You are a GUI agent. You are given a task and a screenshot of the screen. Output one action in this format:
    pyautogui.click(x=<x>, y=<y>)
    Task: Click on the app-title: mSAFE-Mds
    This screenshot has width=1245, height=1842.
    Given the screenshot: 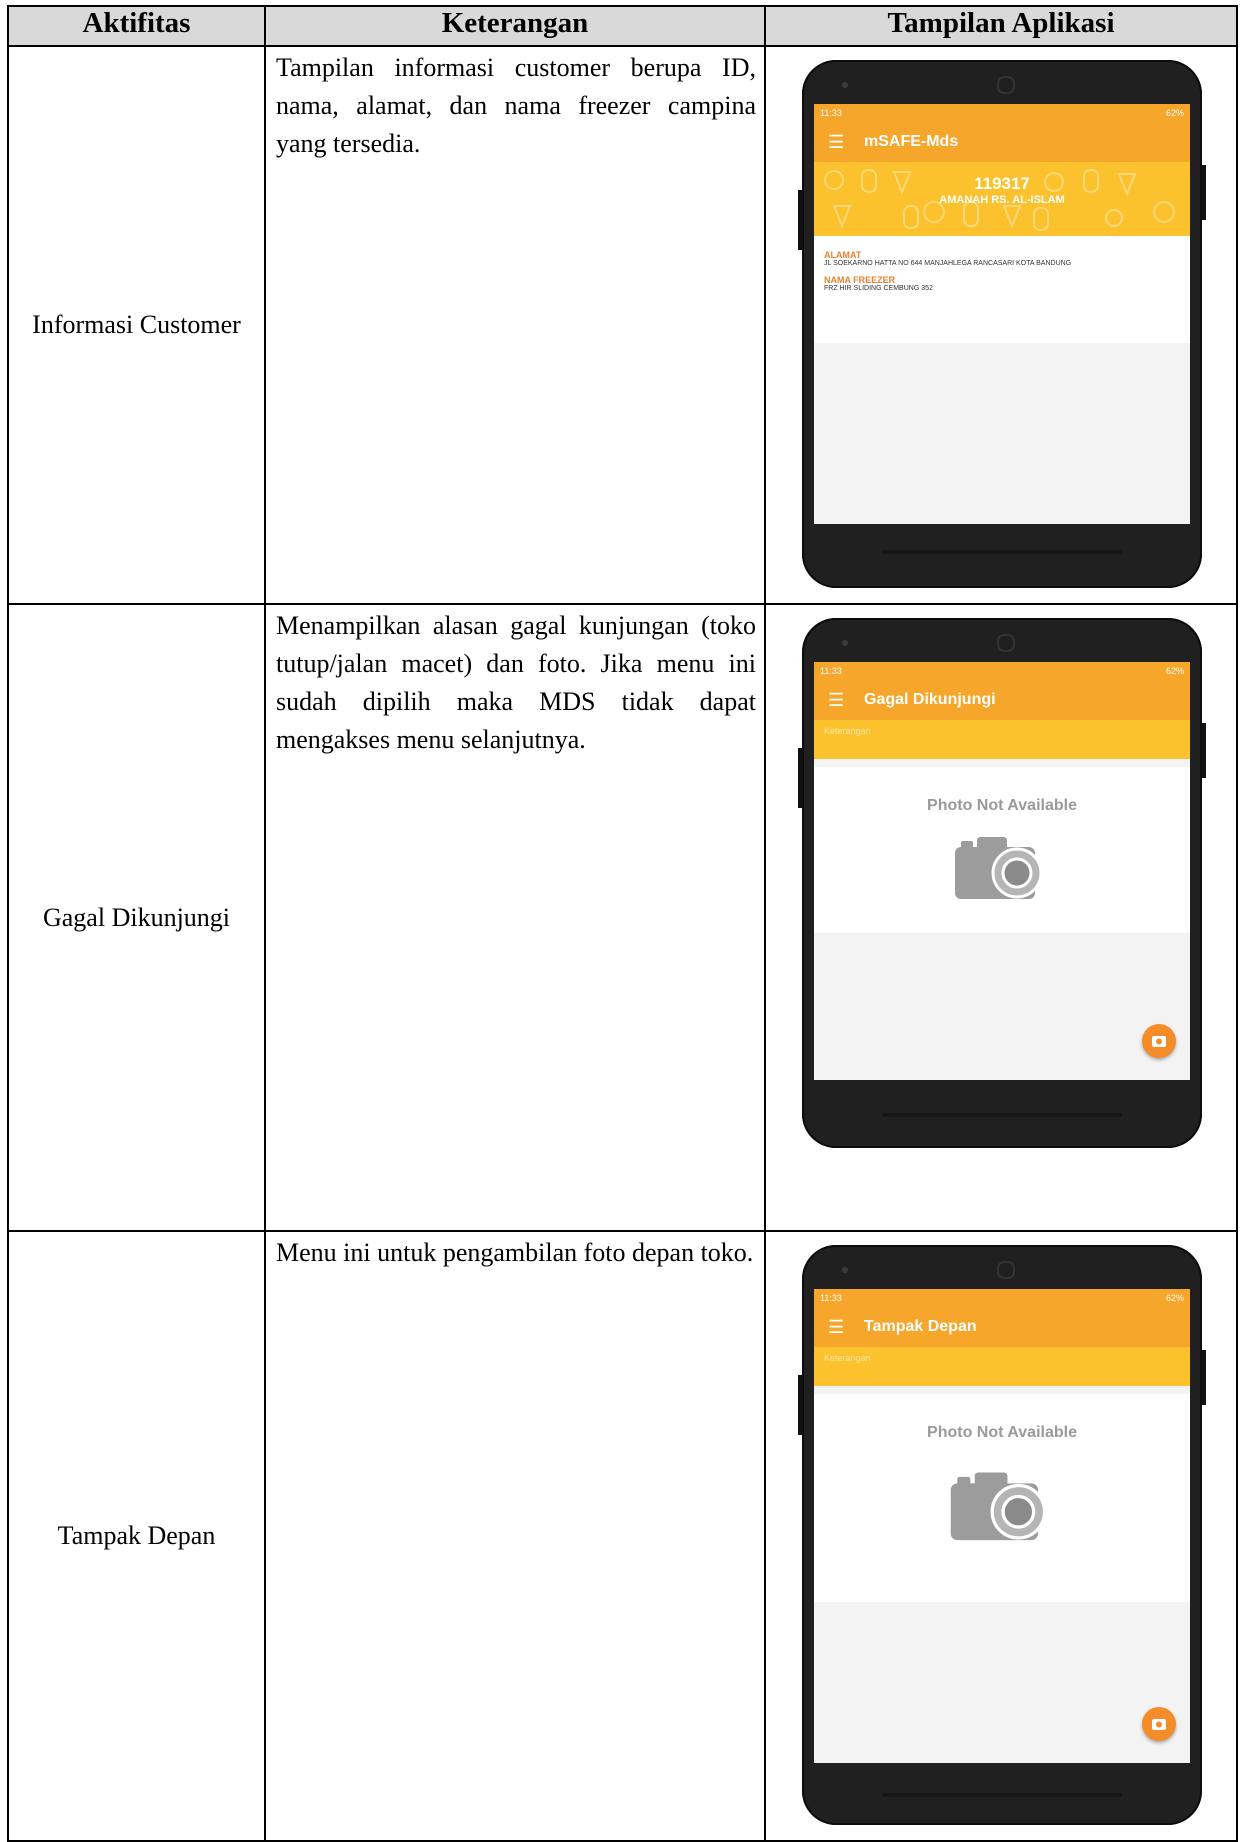 What is the action you would take?
    pyautogui.click(x=911, y=141)
    